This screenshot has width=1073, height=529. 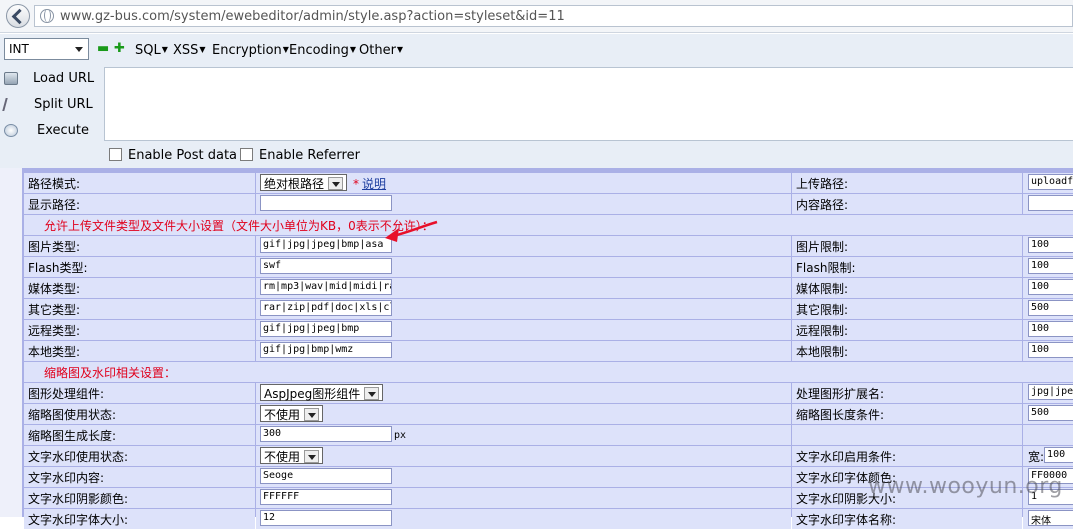 I want to click on field-select: AspJpeg图形组件, so click(x=322, y=392).